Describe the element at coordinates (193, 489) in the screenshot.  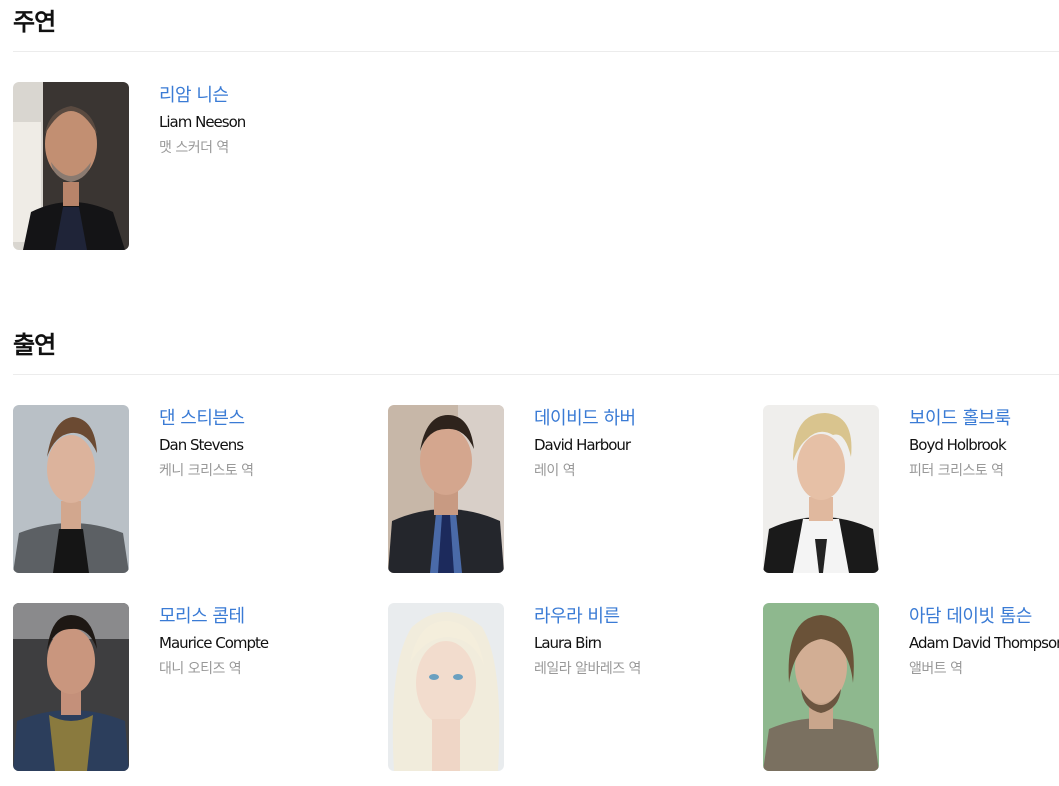
I see `cast-card-dan-stevens: 댄 스티븐스 Dan Stevens 케니 크리스토 역` at that location.